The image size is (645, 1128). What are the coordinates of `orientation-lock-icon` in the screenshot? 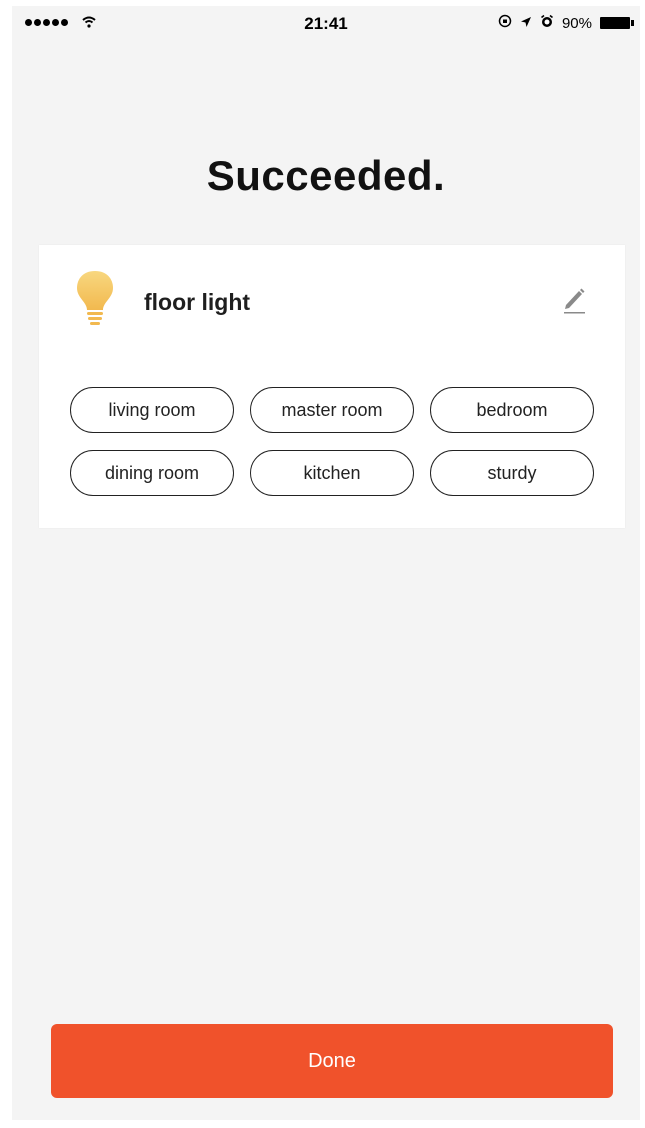 It's located at (505, 23).